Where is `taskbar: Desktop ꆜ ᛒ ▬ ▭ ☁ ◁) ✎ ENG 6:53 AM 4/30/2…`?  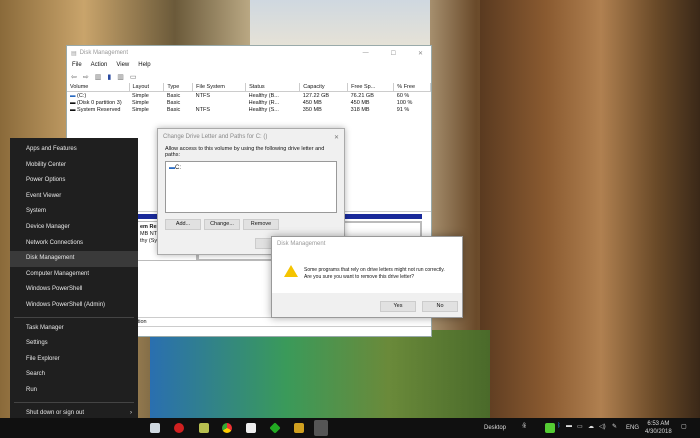
taskbar: Desktop ꆜ ᛒ ▬ ▭ ☁ ◁) ✎ ENG 6:53 AM 4/30/2… is located at coordinates (350, 428).